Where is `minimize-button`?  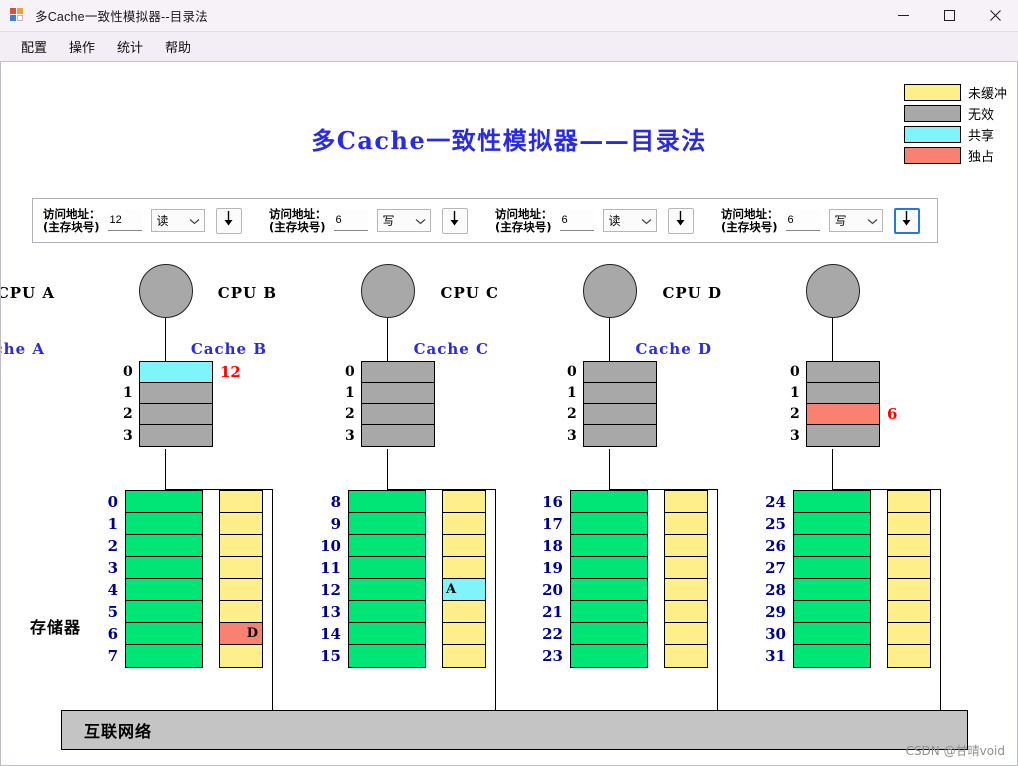
minimize-button is located at coordinates (903, 16).